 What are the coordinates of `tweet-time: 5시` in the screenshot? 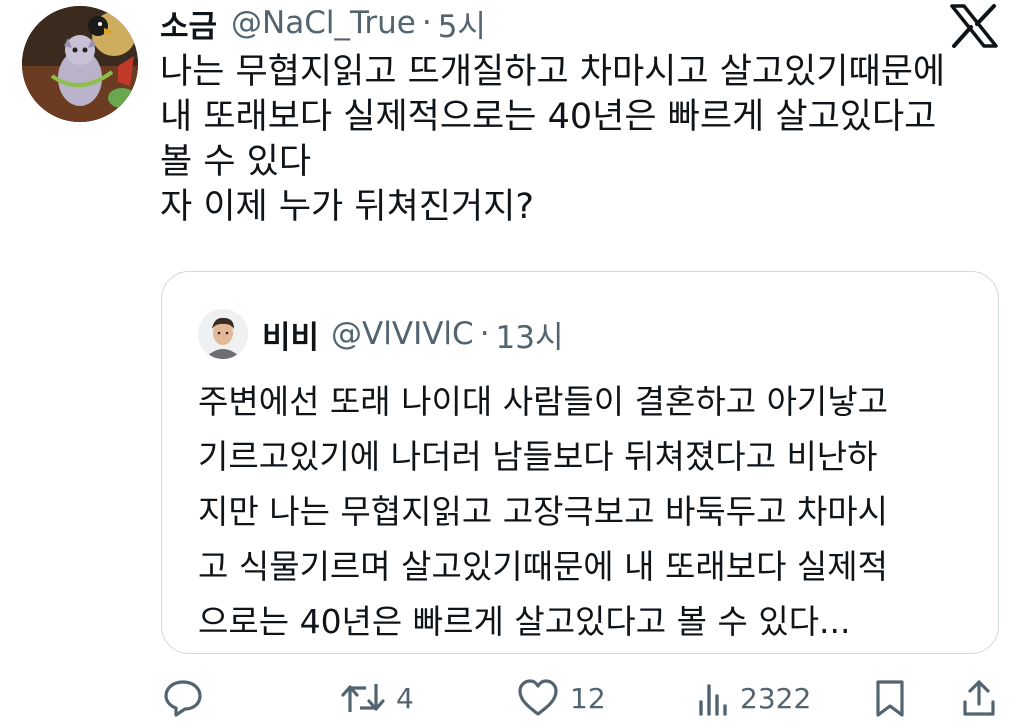 It's located at (462, 23).